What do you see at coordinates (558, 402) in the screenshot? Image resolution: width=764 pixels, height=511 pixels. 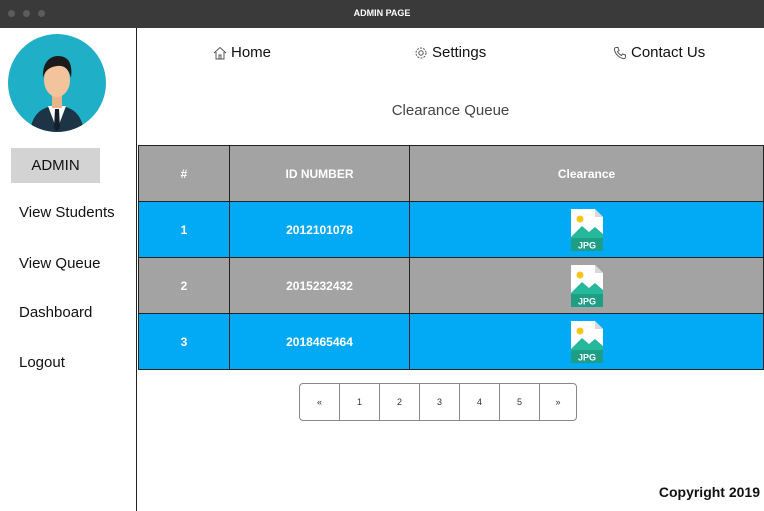 I see `pagination-next-button: »` at bounding box center [558, 402].